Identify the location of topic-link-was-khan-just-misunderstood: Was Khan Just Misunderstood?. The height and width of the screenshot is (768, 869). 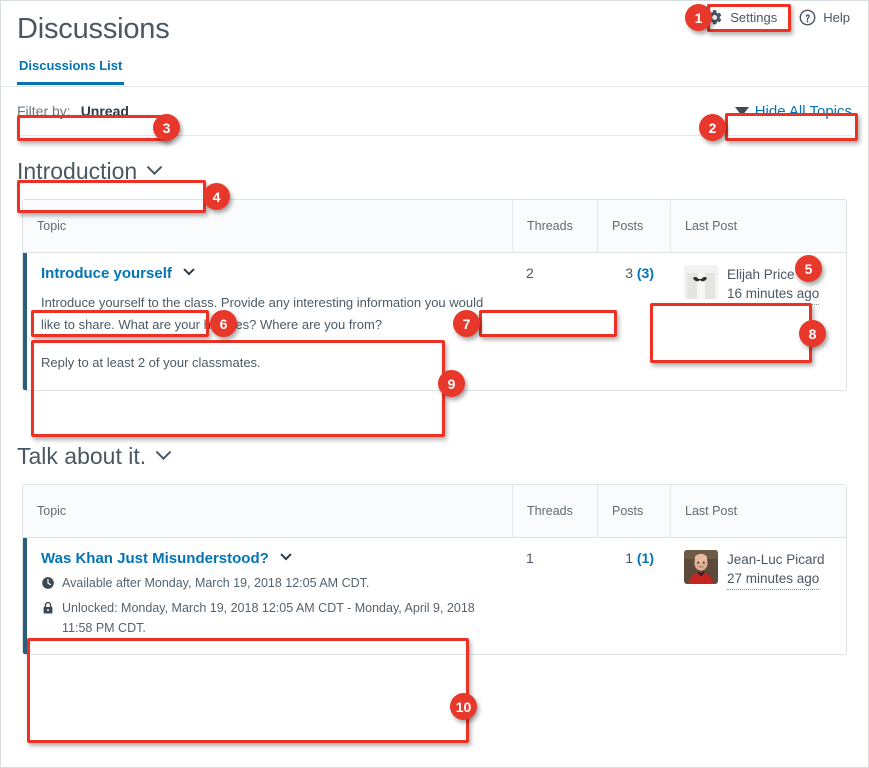
(166, 557).